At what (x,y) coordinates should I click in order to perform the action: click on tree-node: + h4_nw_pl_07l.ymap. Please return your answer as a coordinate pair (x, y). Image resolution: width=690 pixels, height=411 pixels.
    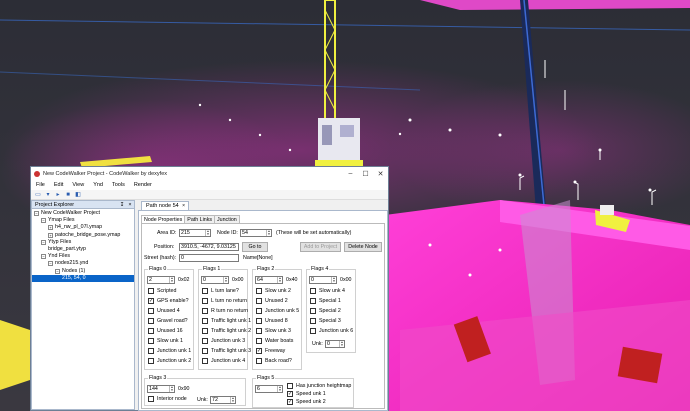
    Looking at the image, I should click on (83, 227).